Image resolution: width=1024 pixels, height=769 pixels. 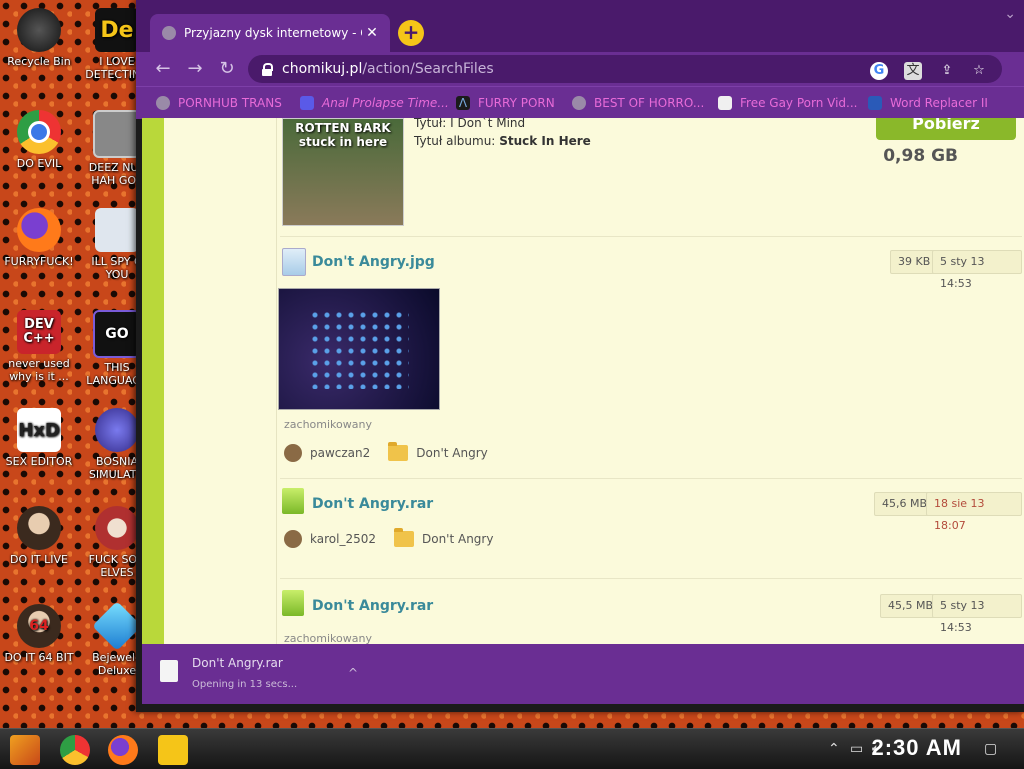 I want to click on taskbar: ⌃ ▭ 🔈︎ 2:30 AM ▢, so click(x=512, y=748).